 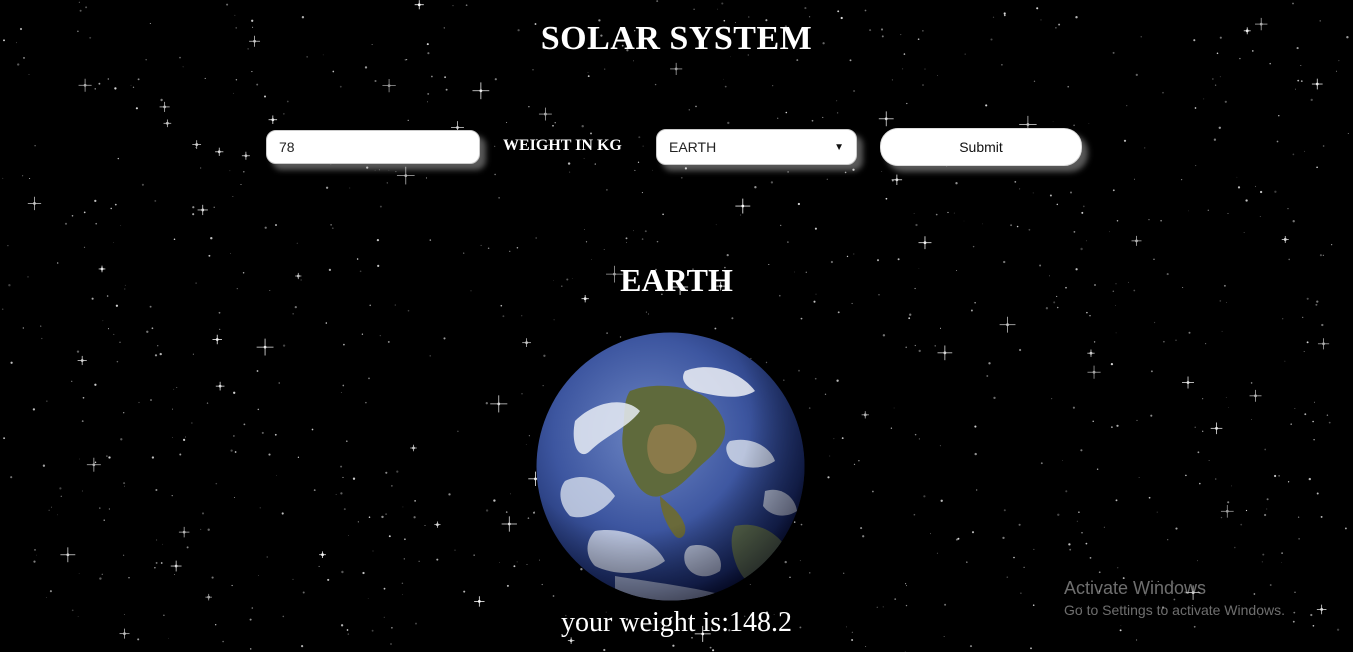 What do you see at coordinates (373, 147) in the screenshot?
I see `weight-input` at bounding box center [373, 147].